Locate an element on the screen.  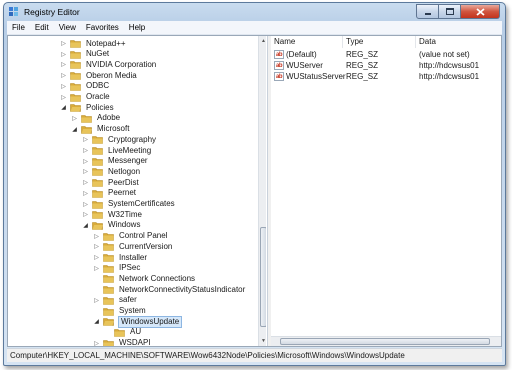
values-scroll-thumb is located at coordinates (385, 341).